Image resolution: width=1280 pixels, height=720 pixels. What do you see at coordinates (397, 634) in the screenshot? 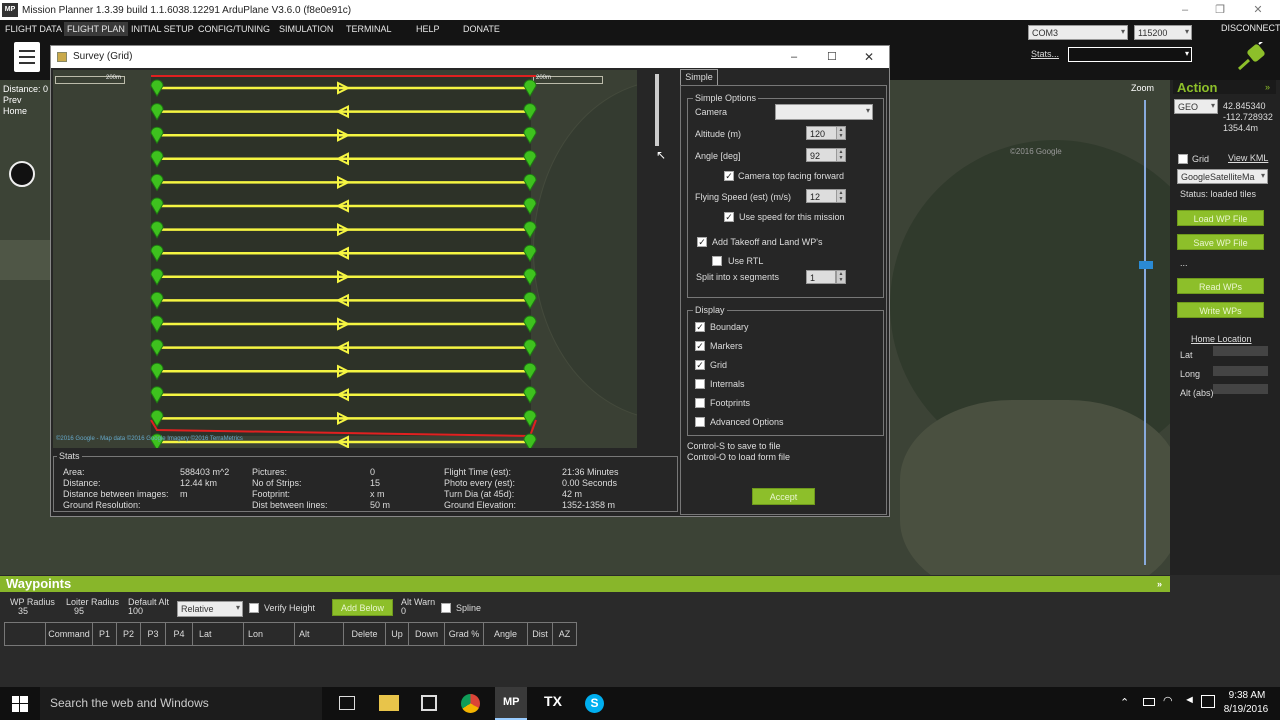
I see `col-up: Up` at bounding box center [397, 634].